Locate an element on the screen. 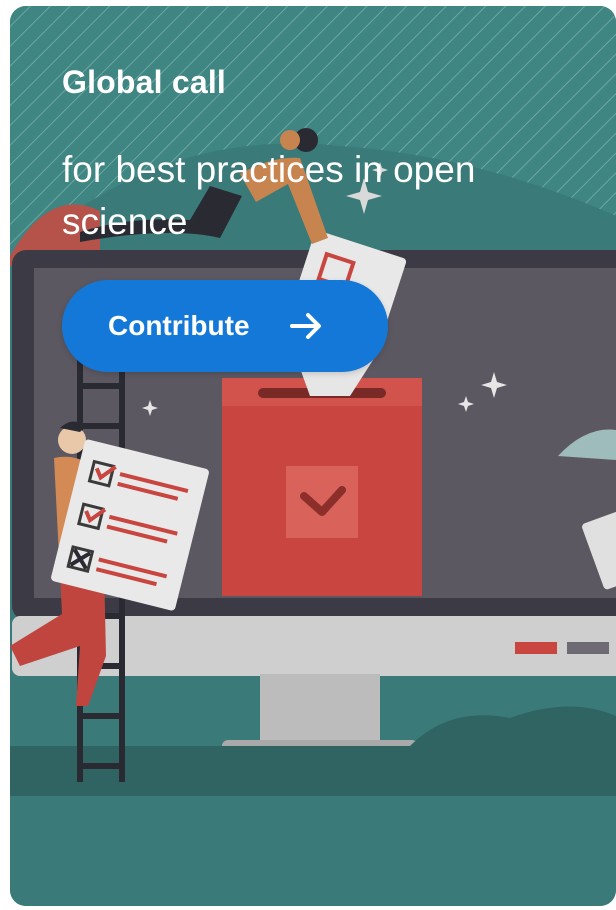  contribute-button: Contribute is located at coordinates (225, 326).